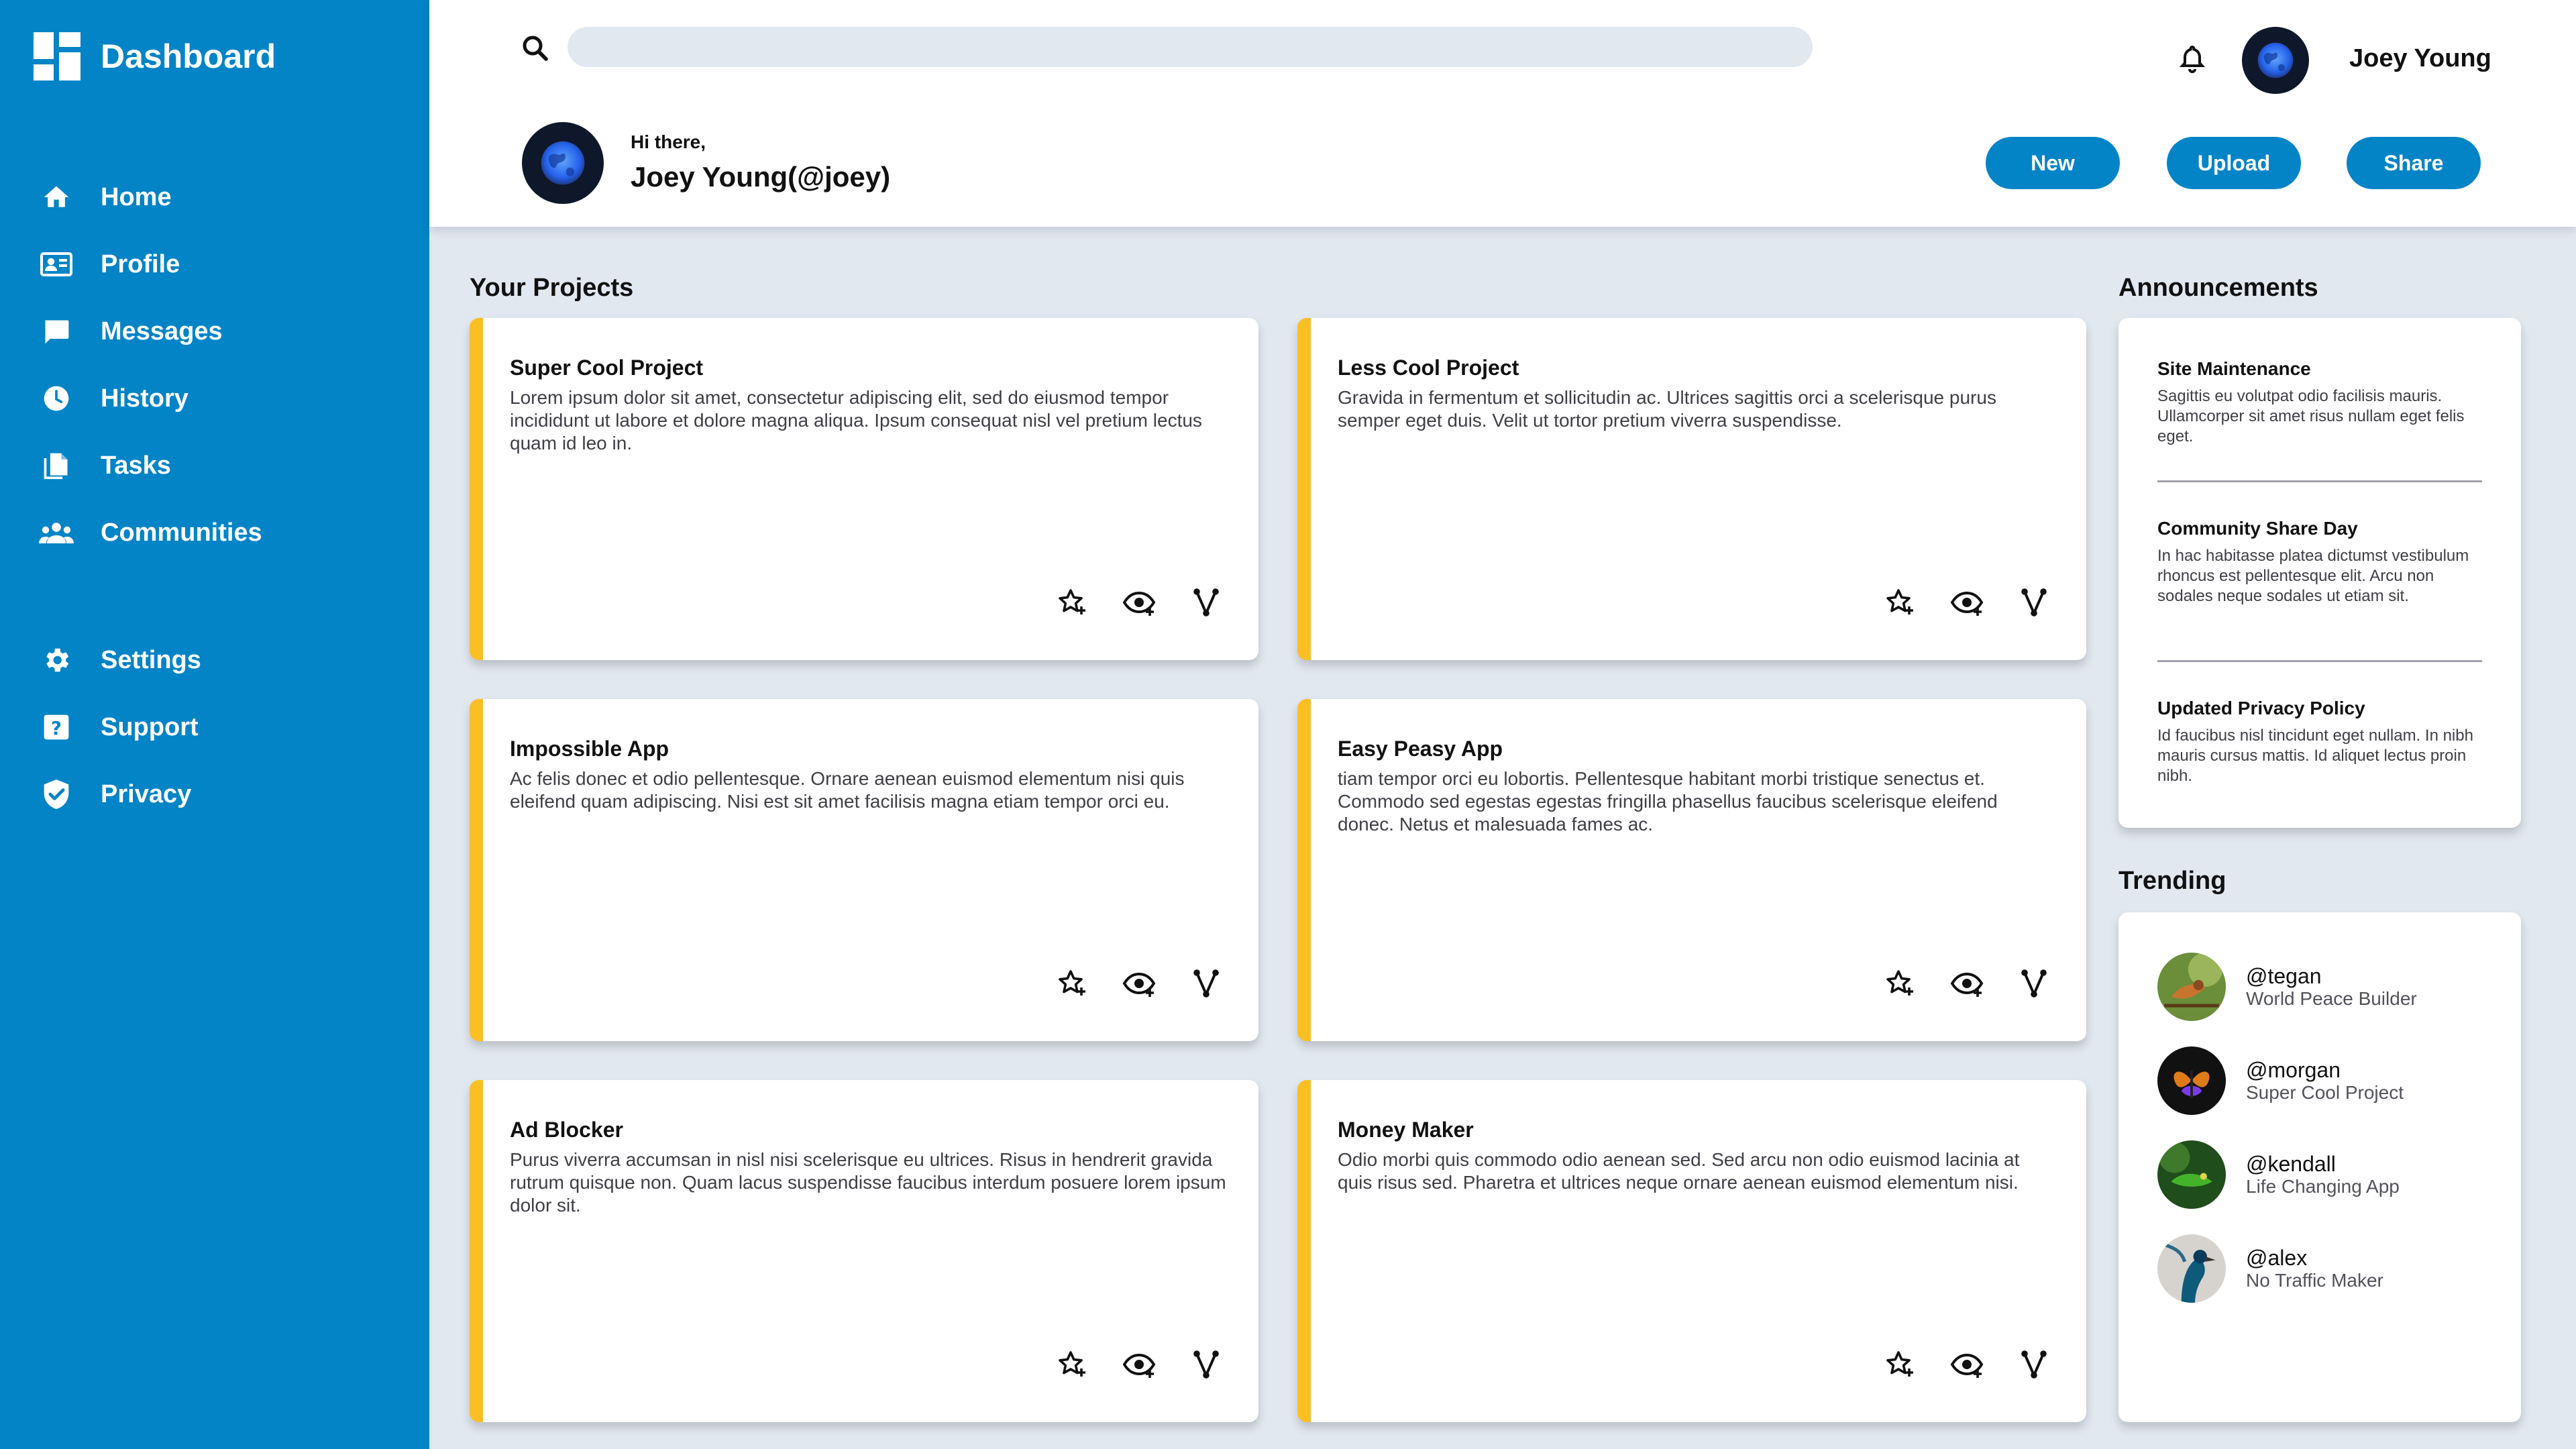 This screenshot has width=2576, height=1449. Describe the element at coordinates (56, 660) in the screenshot. I see `gear-icon` at that location.